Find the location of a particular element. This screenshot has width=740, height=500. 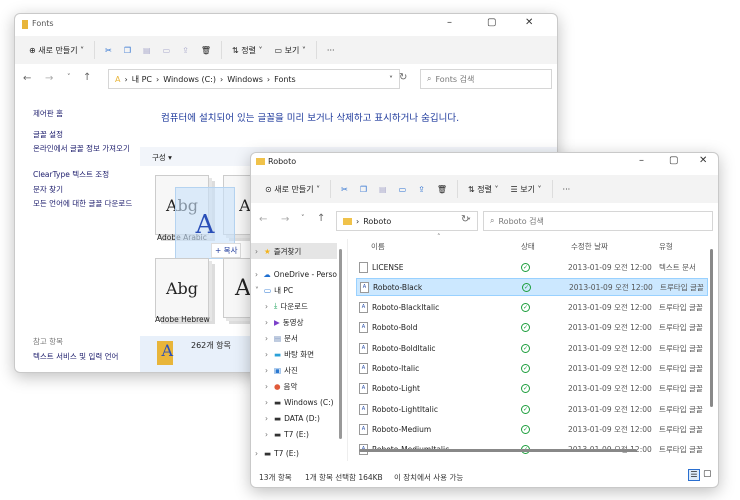

address-bar: A › 내 PC › Windows (C:) › Windows › Fonts ˅ is located at coordinates (254, 79).